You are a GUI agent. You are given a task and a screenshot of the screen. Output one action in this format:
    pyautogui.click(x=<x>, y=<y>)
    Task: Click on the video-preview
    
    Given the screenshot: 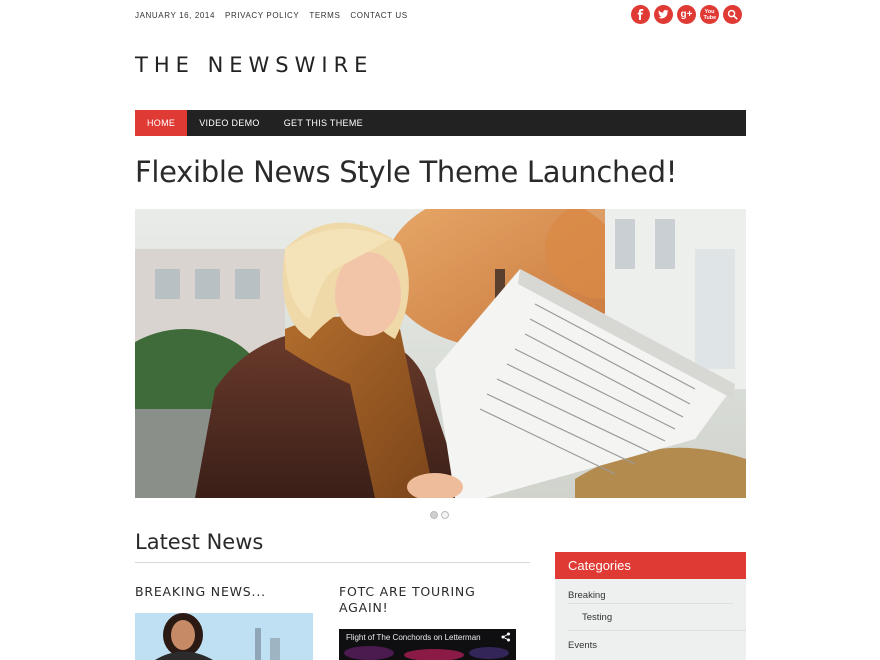 What is the action you would take?
    pyautogui.click(x=426, y=653)
    